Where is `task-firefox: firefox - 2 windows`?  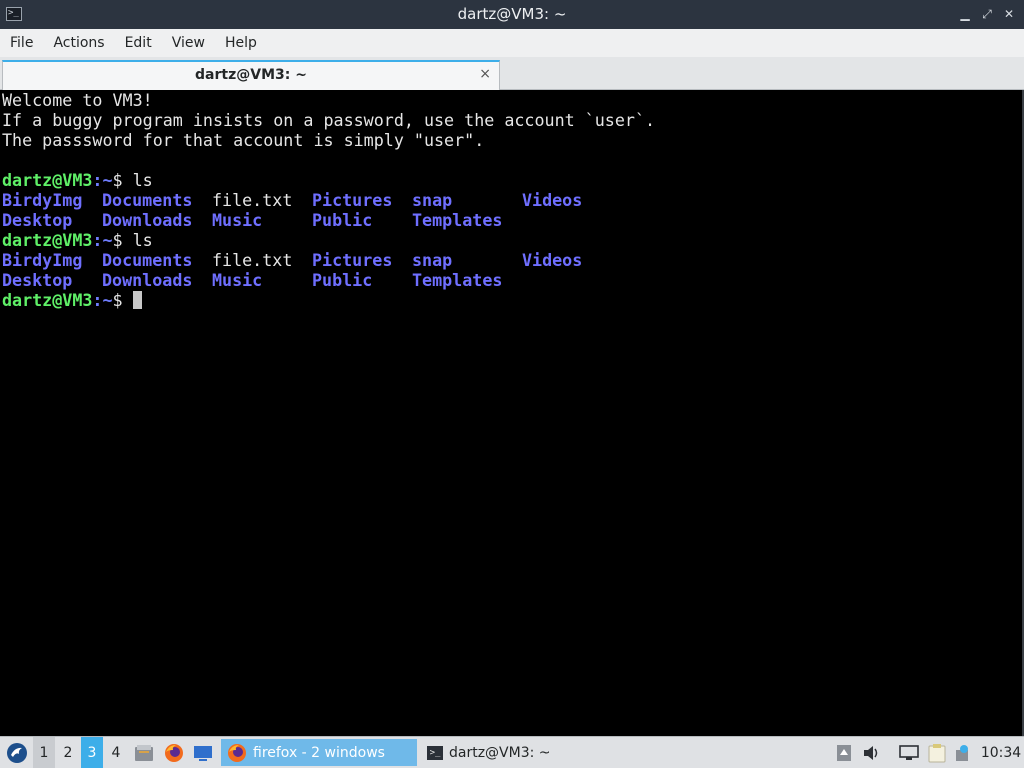
task-firefox: firefox - 2 windows is located at coordinates (319, 752).